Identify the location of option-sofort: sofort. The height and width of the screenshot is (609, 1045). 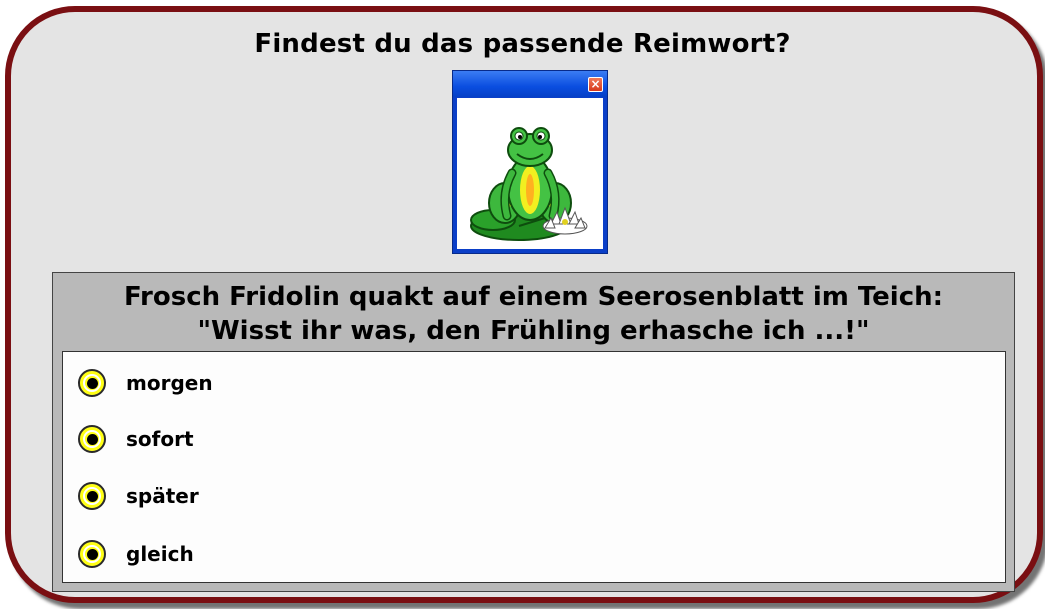
(220, 439).